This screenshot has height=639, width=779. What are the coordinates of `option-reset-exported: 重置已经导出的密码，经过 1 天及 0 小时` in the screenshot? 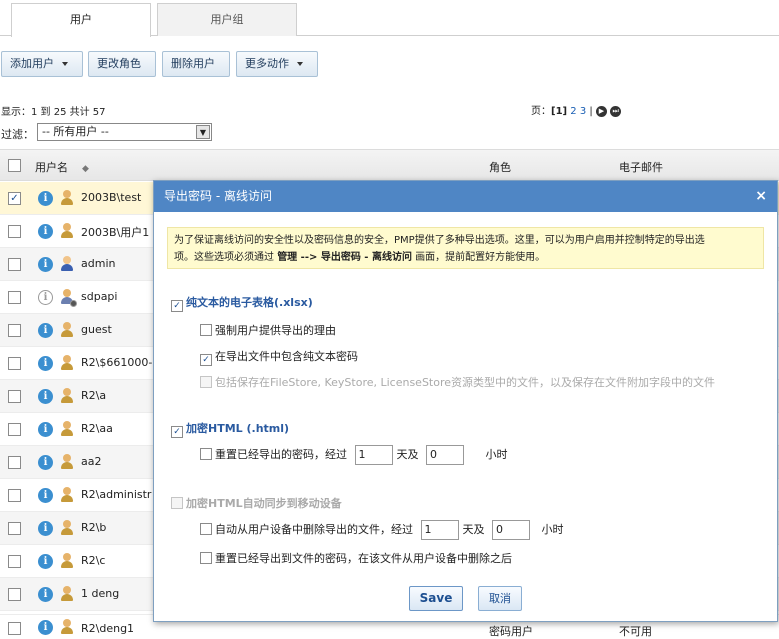 It's located at (354, 455).